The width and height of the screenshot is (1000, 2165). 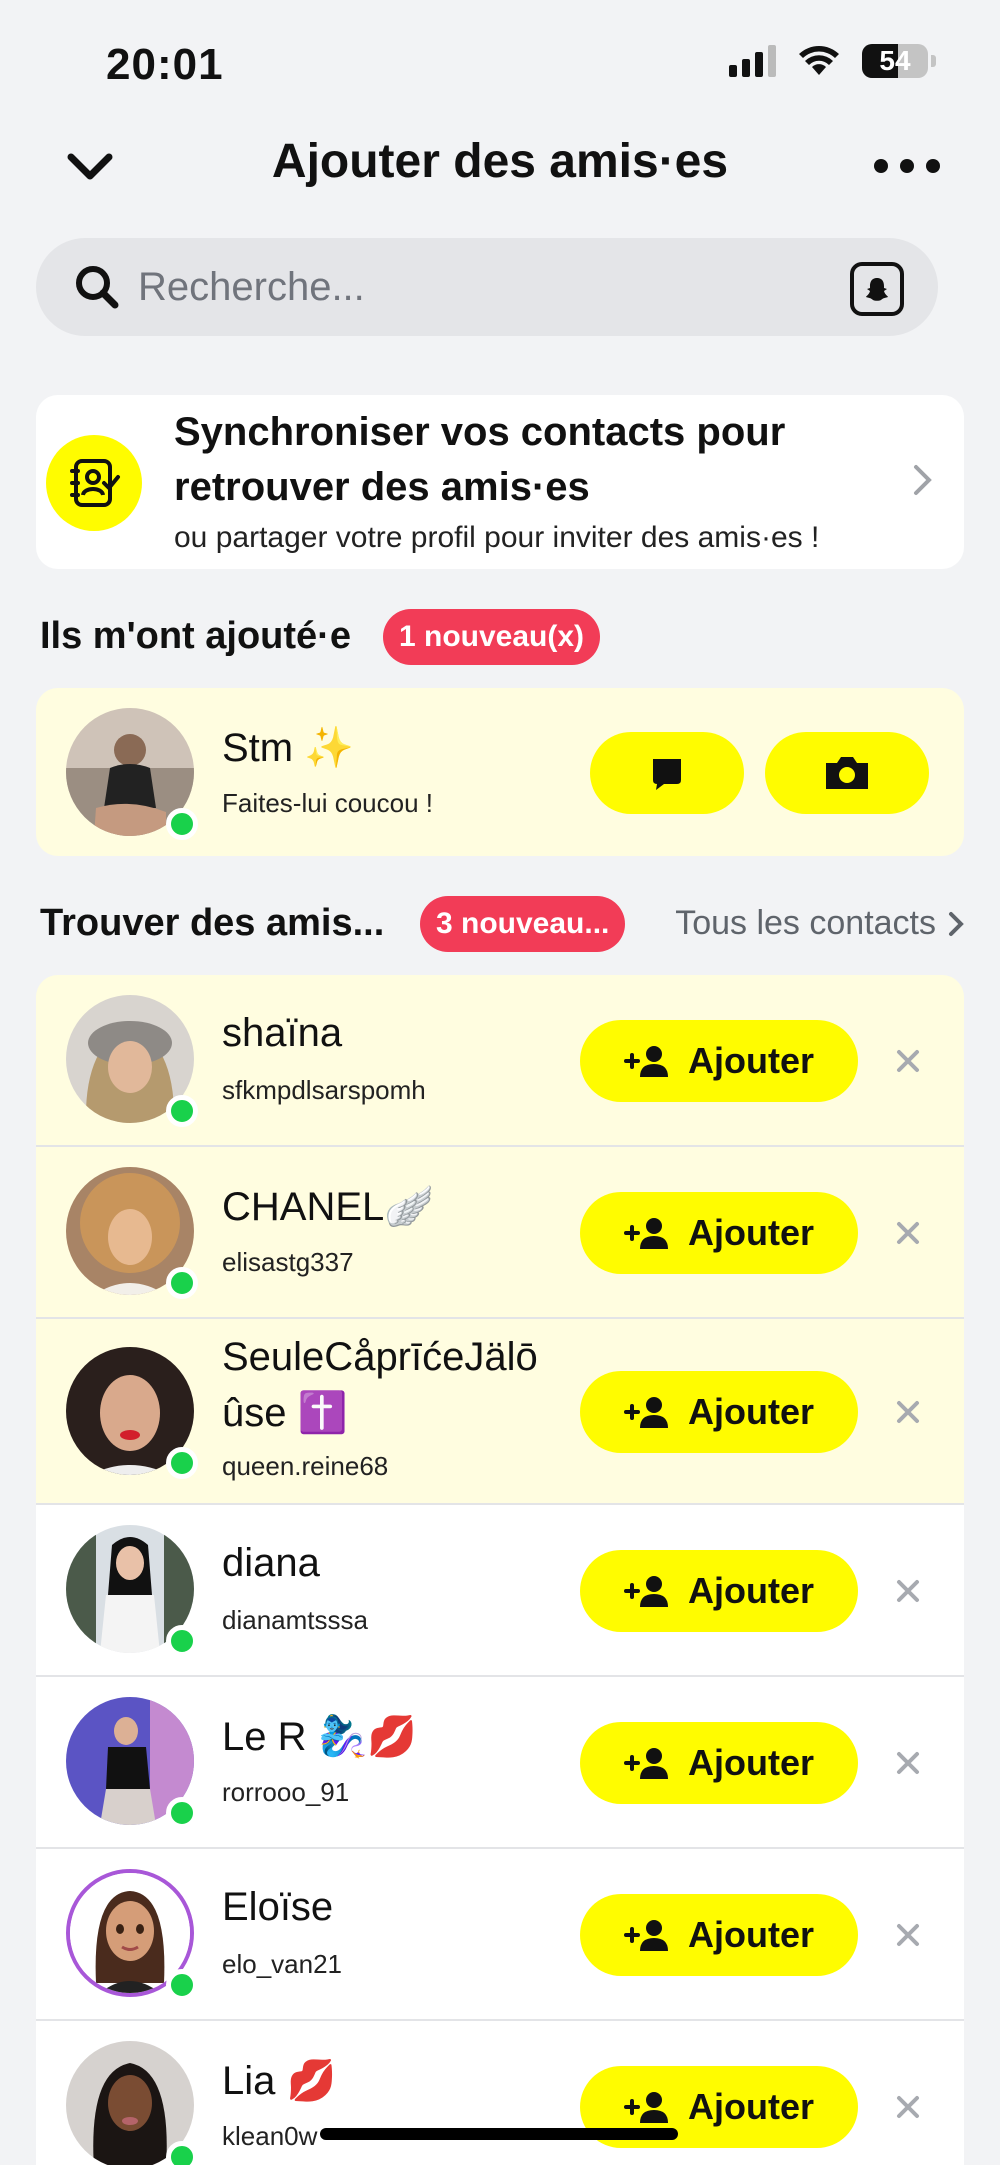 I want to click on home-indicator, so click(x=499, y=2134).